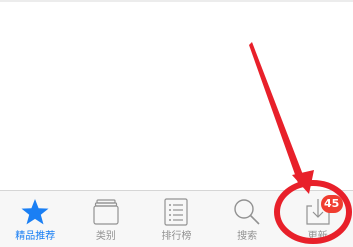  I want to click on tab-search: 搜索, so click(247, 219).